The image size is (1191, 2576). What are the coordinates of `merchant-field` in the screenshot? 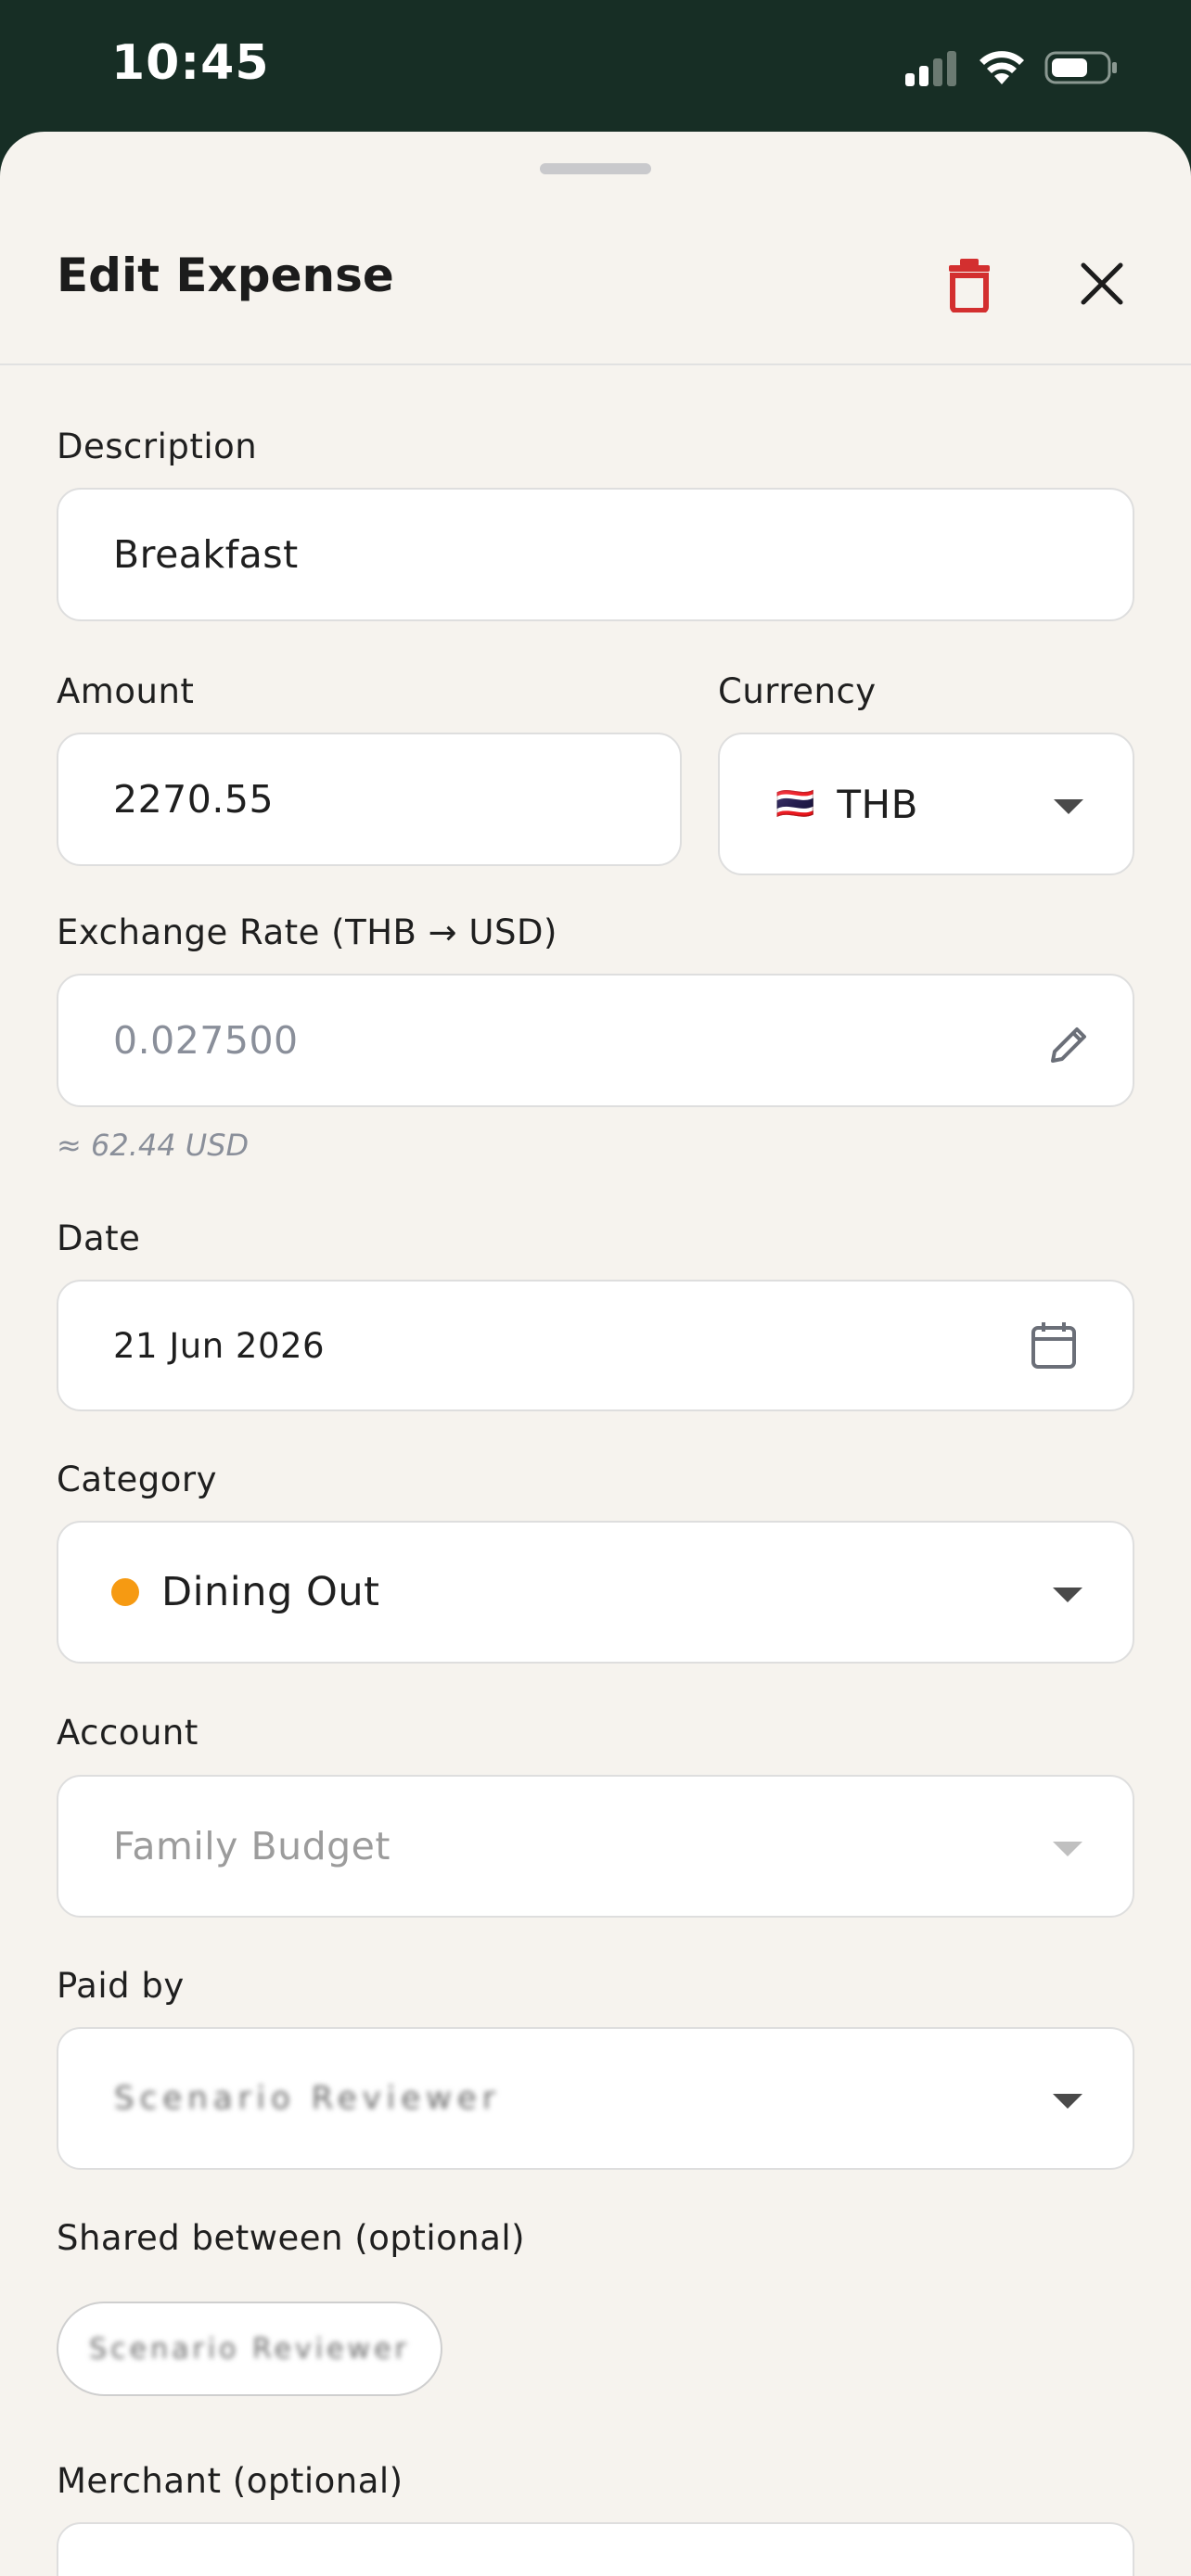 It's located at (595, 2549).